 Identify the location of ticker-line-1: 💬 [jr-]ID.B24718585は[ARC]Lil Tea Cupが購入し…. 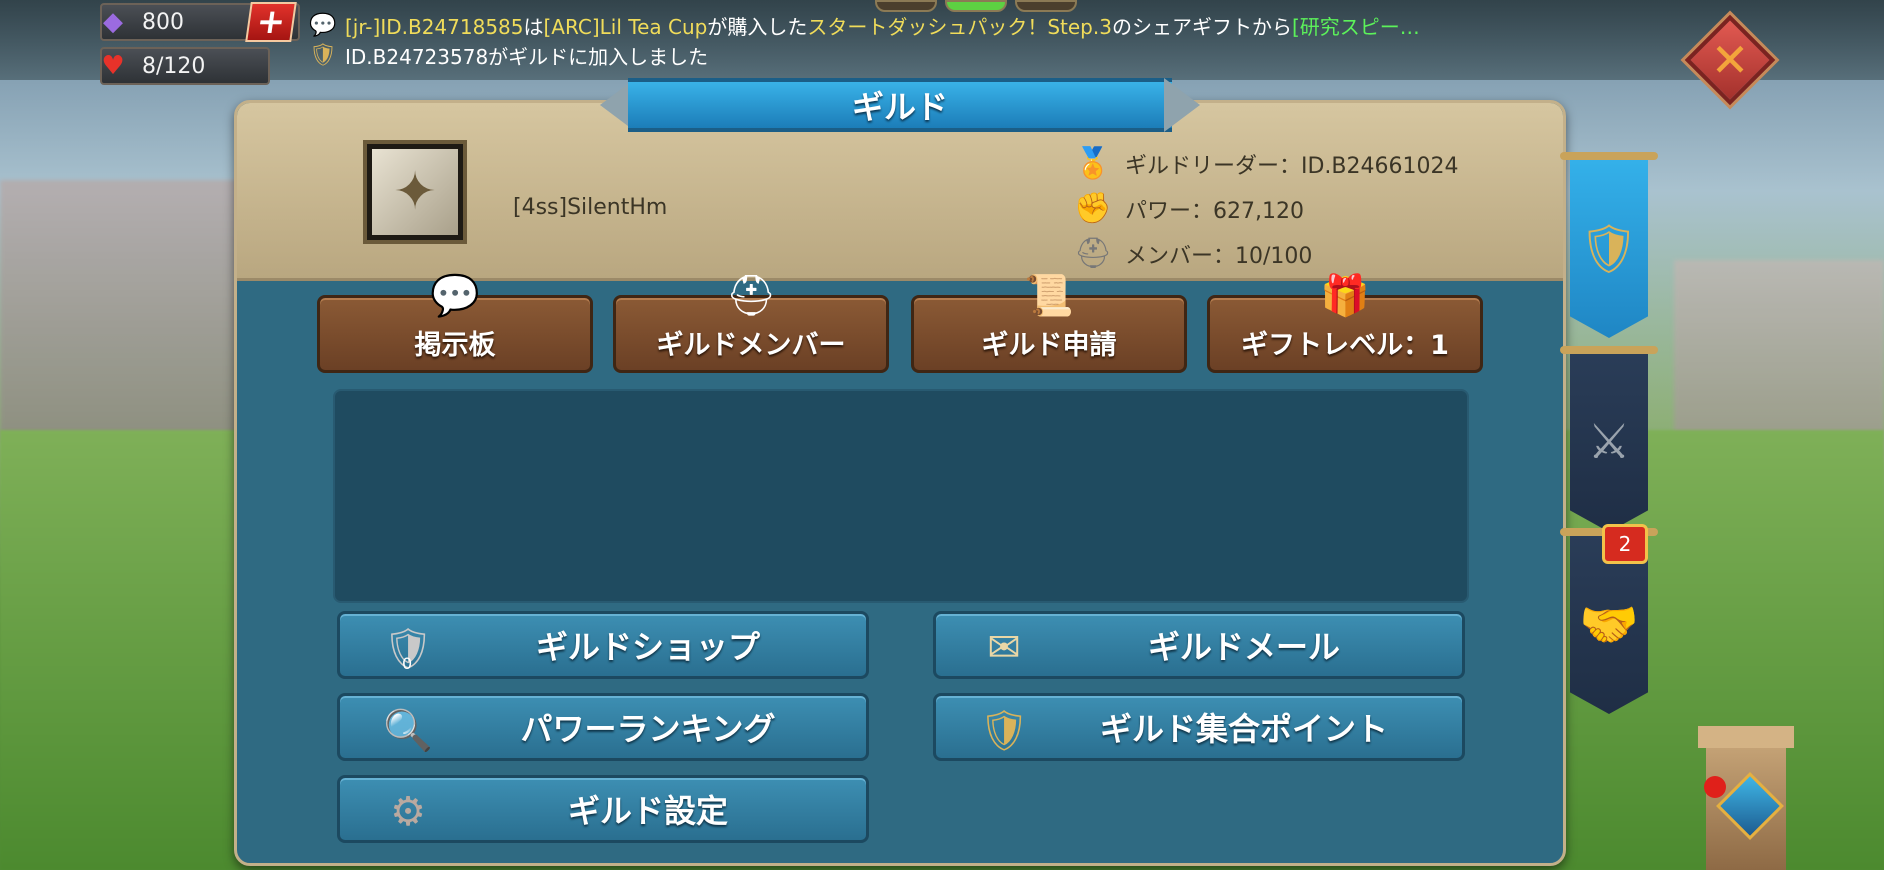
(925, 25).